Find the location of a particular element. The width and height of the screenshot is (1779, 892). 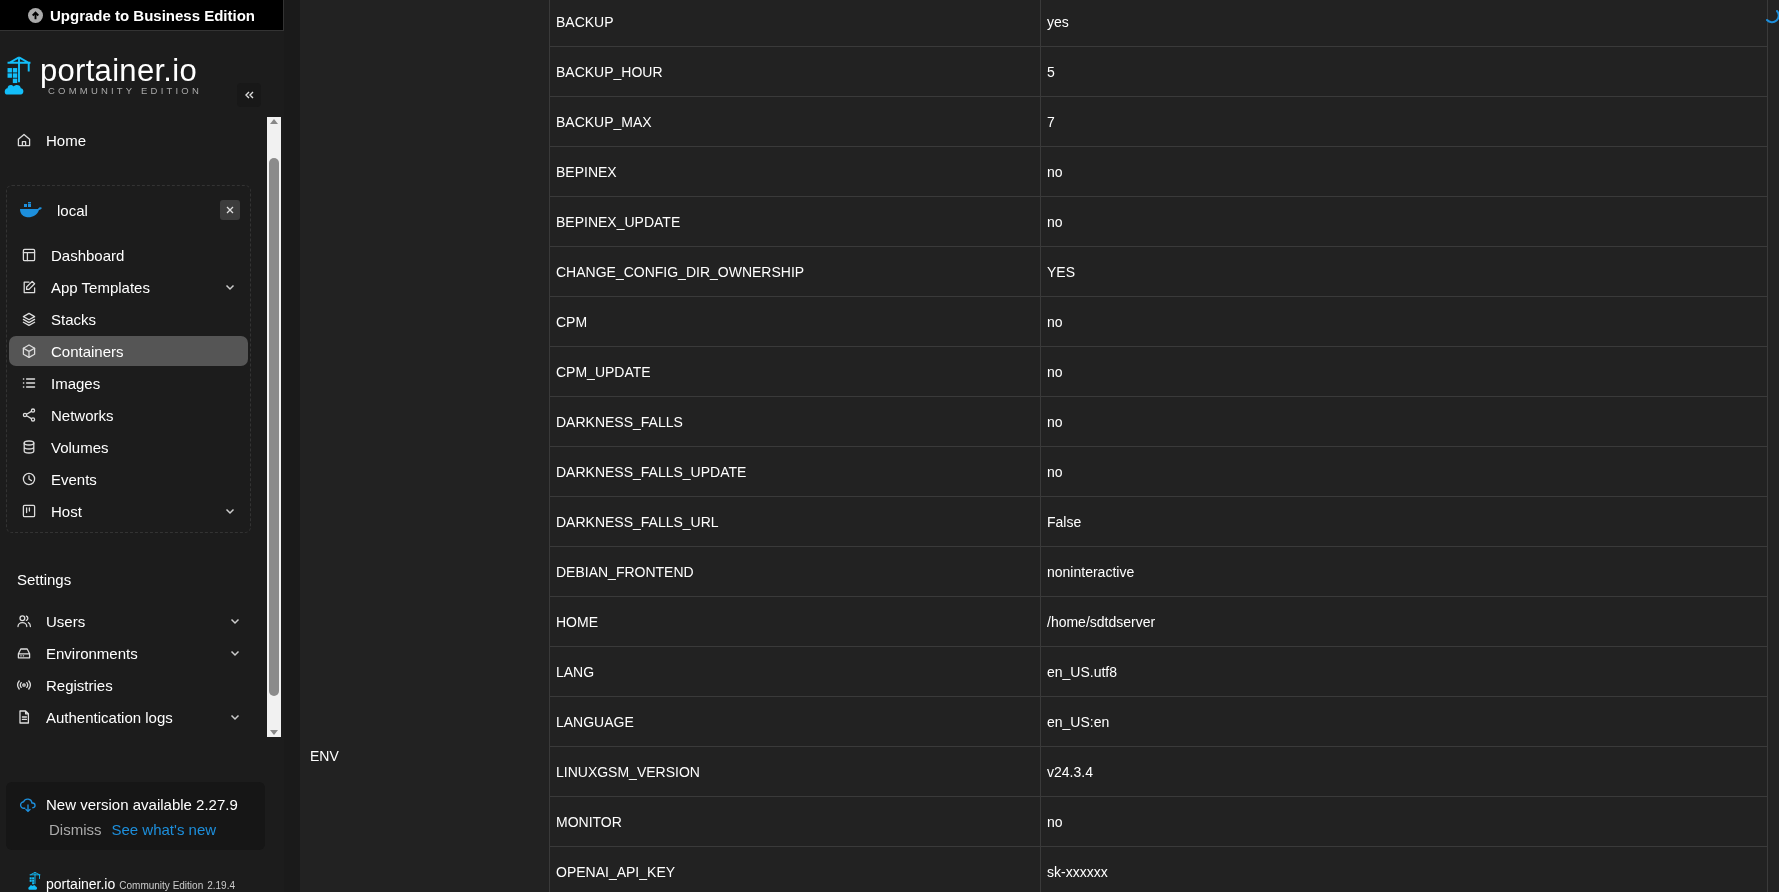

table-cell-text: en_US:en is located at coordinates (1078, 722).